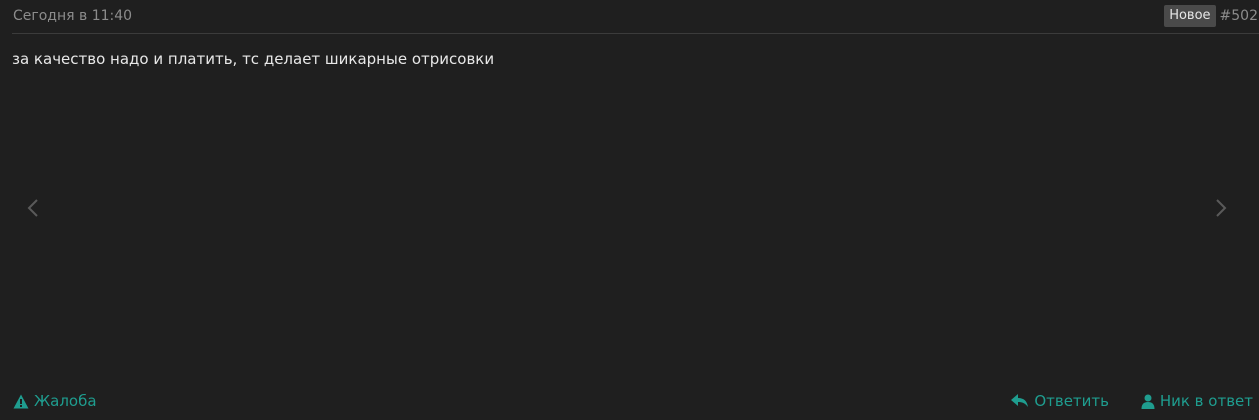  I want to click on chevron-left-icon, so click(32, 208).